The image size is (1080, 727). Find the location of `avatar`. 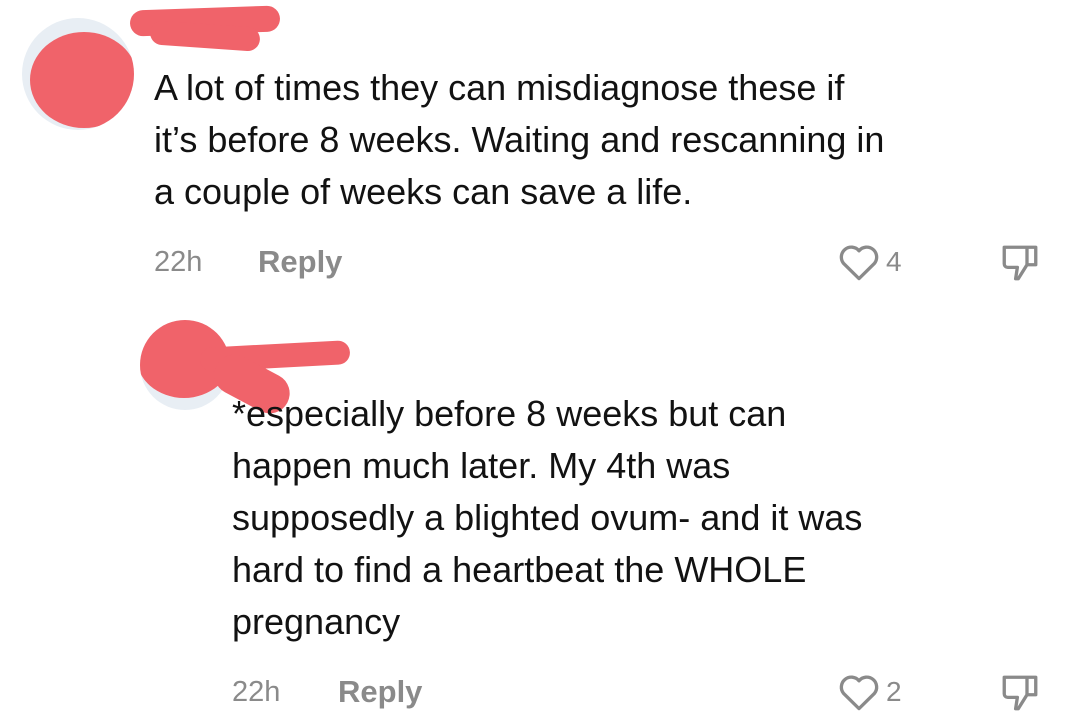

avatar is located at coordinates (78, 74).